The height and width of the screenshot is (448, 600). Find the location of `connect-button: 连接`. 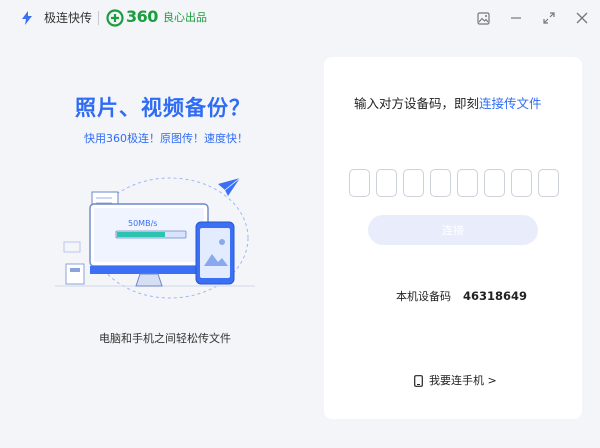

connect-button: 连接 is located at coordinates (453, 230).